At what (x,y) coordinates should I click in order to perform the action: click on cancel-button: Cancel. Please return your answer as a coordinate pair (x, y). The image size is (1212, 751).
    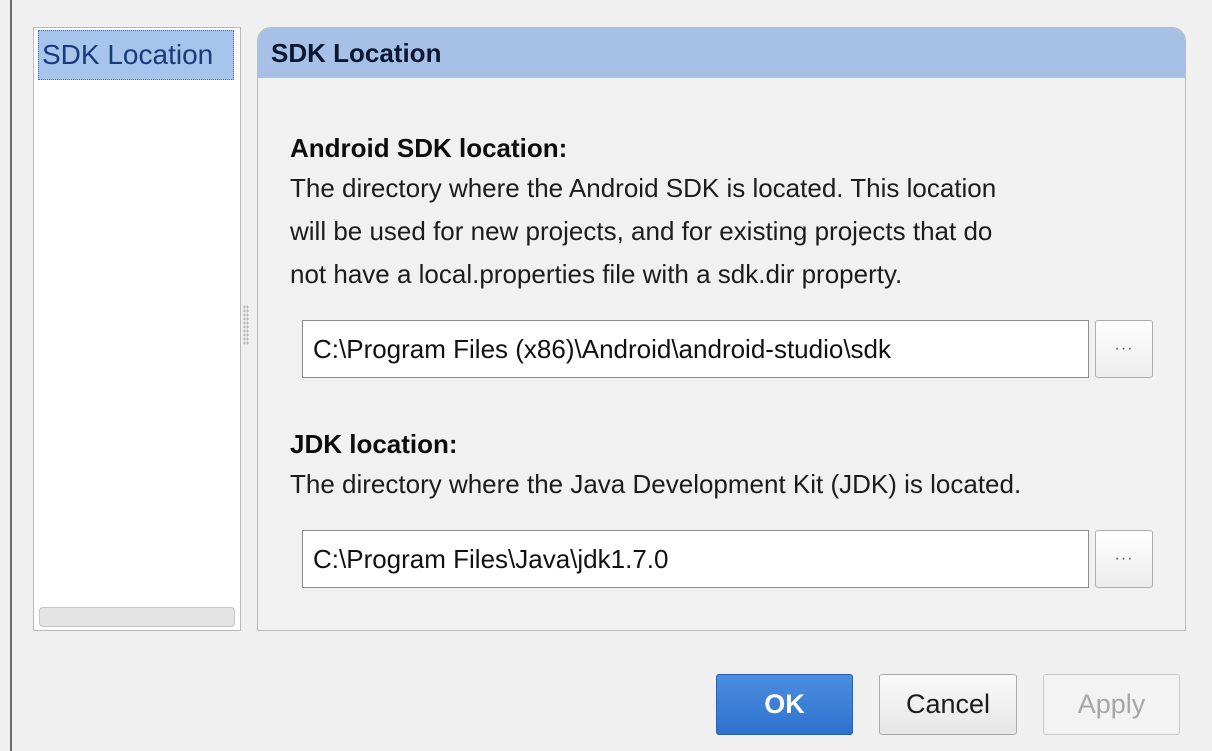
    Looking at the image, I should click on (948, 704).